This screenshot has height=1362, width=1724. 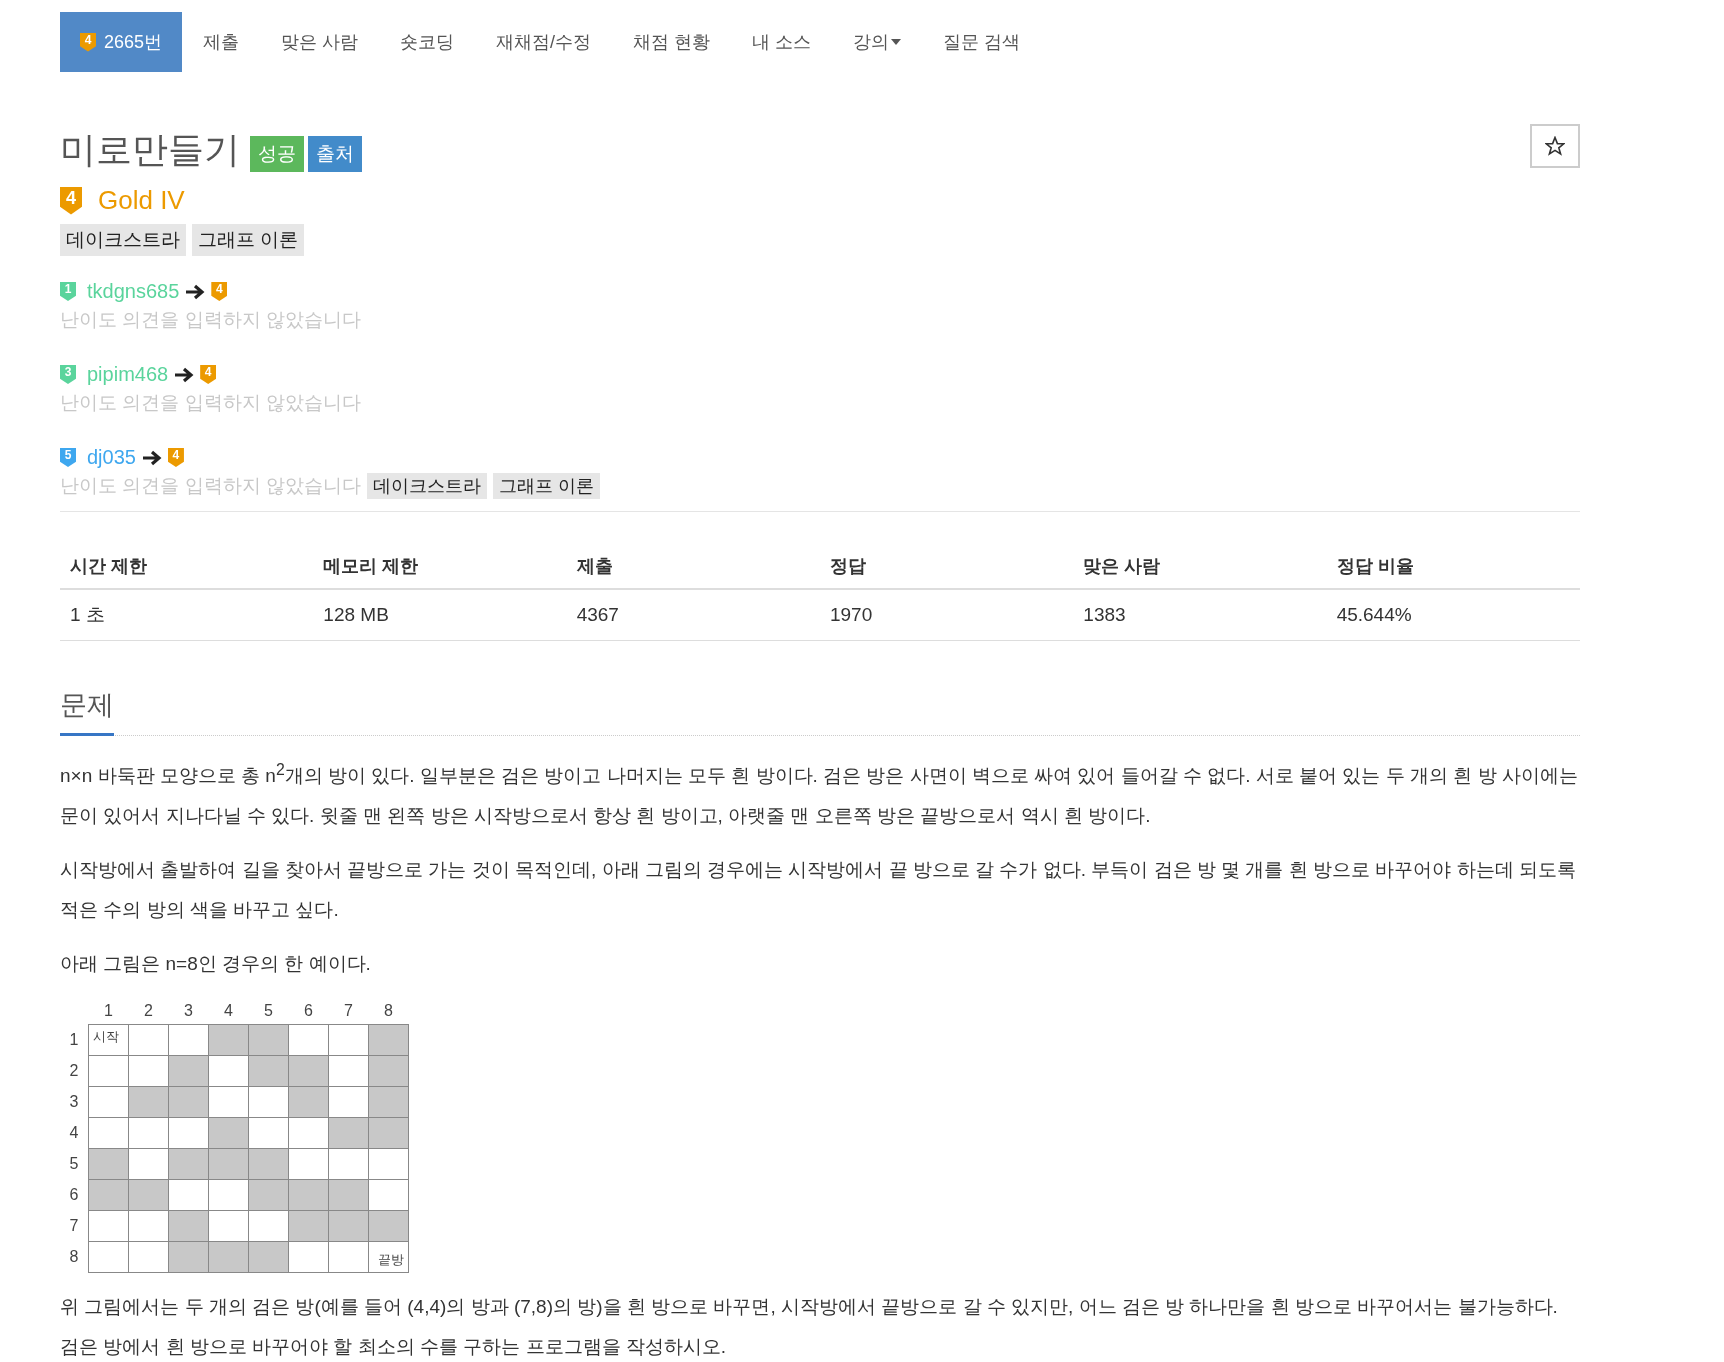 What do you see at coordinates (228, 1011) in the screenshot?
I see `column-number: 4` at bounding box center [228, 1011].